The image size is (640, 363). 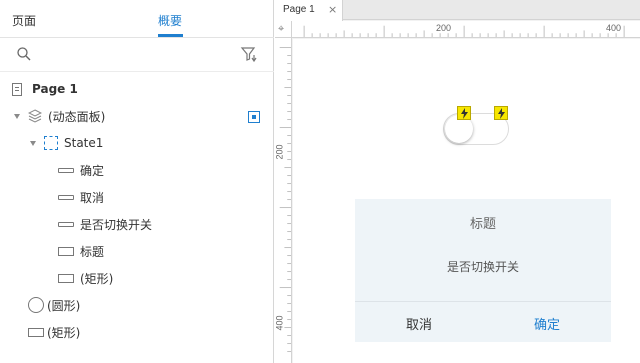 I want to click on page-tab-label: Page 1, so click(x=299, y=9).